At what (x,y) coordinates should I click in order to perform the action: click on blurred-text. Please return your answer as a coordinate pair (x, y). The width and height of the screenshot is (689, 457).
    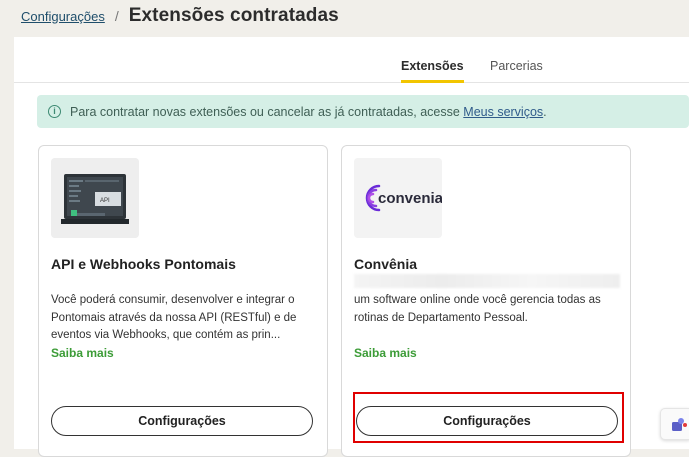
    Looking at the image, I should click on (487, 281).